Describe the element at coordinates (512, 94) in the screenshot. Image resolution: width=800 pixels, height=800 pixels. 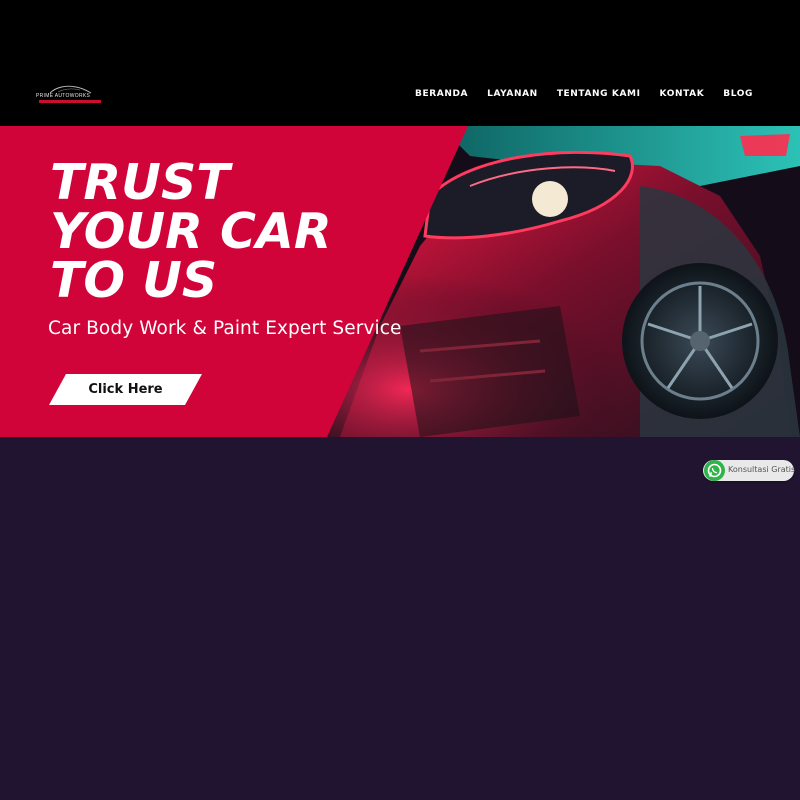
I see `nav-item-layanan: LAYANAN` at that location.